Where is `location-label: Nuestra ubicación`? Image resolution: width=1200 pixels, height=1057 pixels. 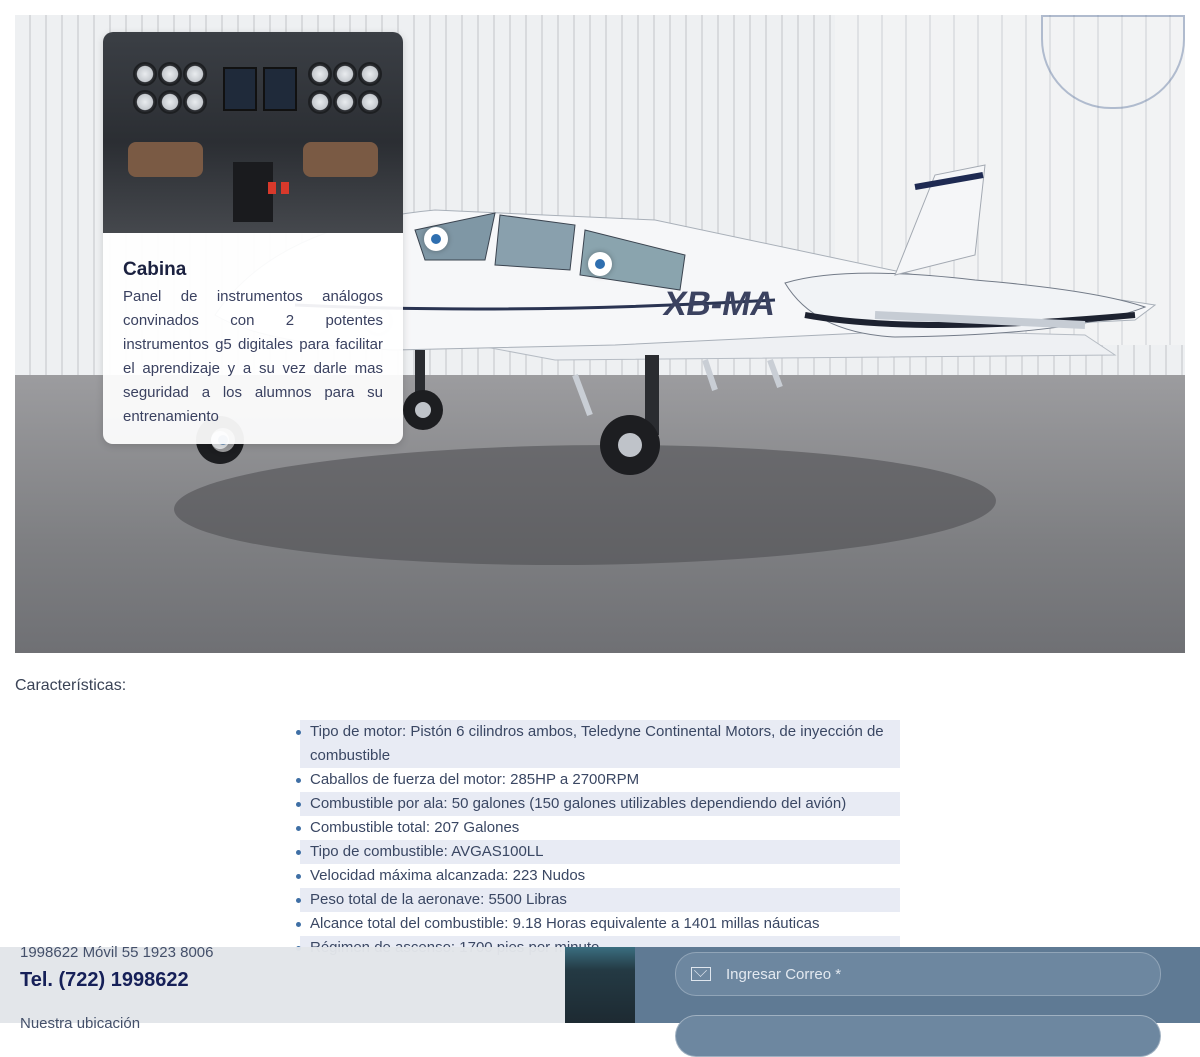
location-label: Nuestra ubicación is located at coordinates (80, 1023).